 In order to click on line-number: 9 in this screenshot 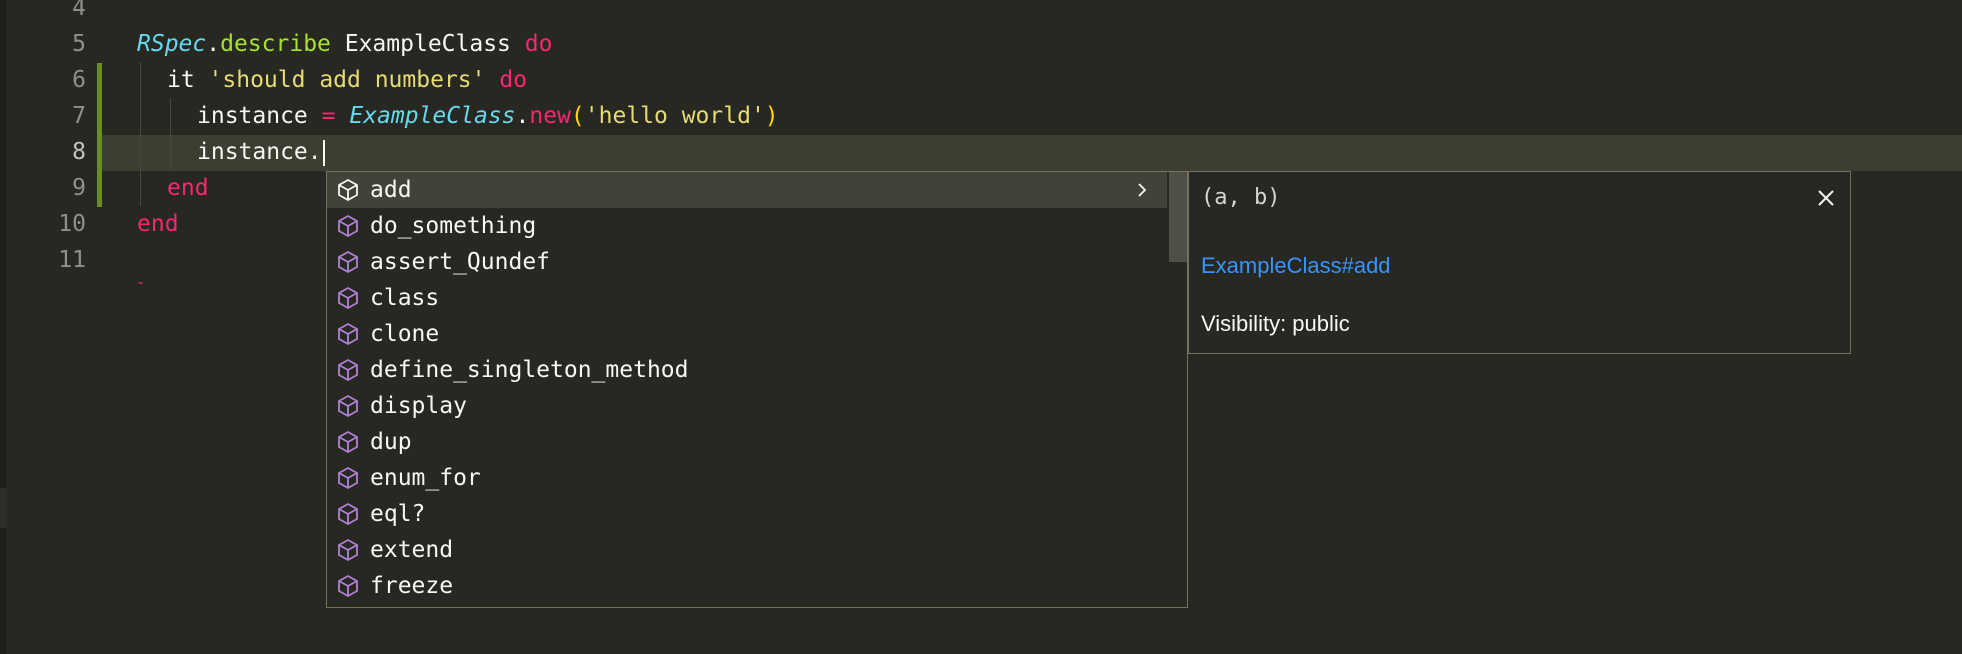, I will do `click(79, 188)`.